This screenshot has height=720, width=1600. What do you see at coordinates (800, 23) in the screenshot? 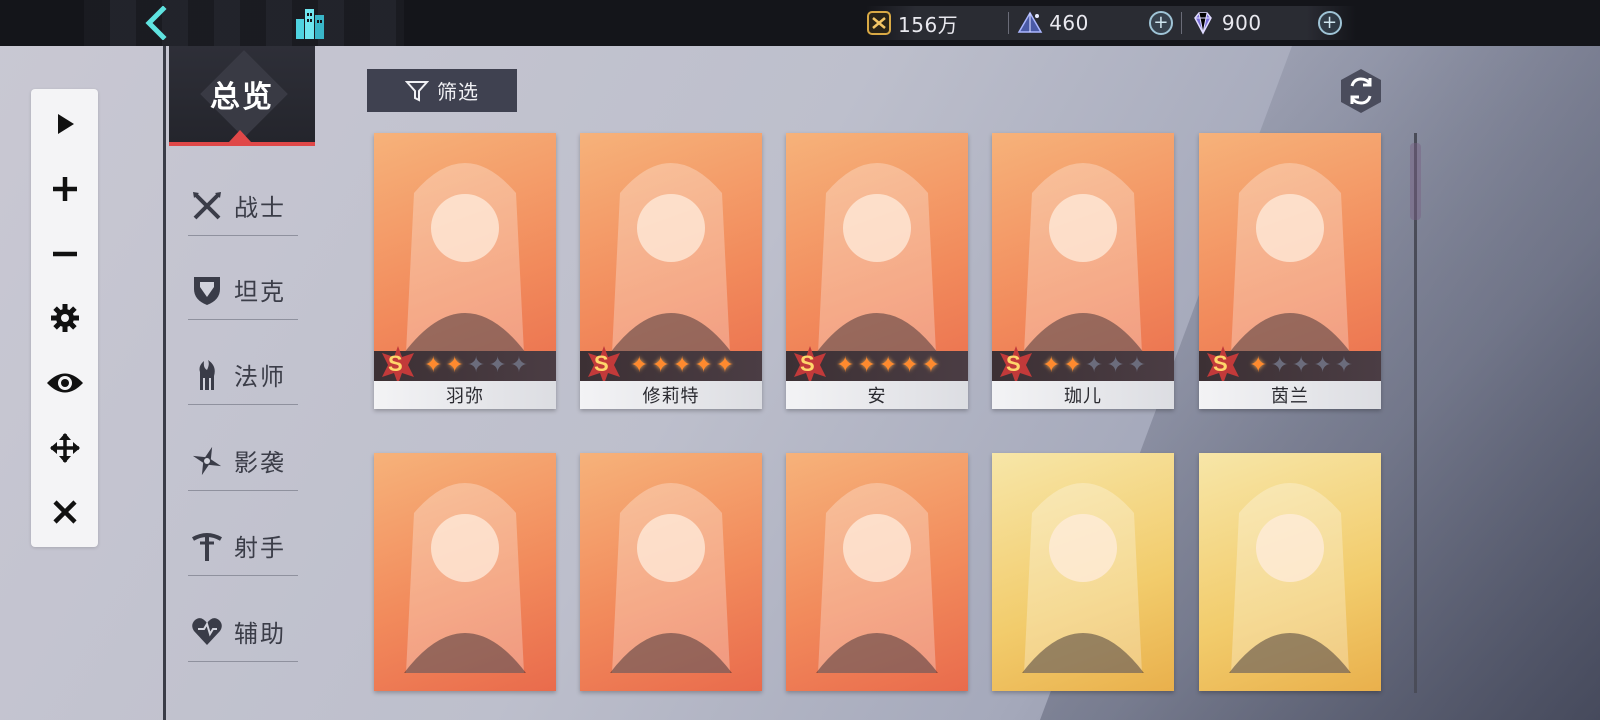
I see `top-bar: 156万 460 + 900 +` at bounding box center [800, 23].